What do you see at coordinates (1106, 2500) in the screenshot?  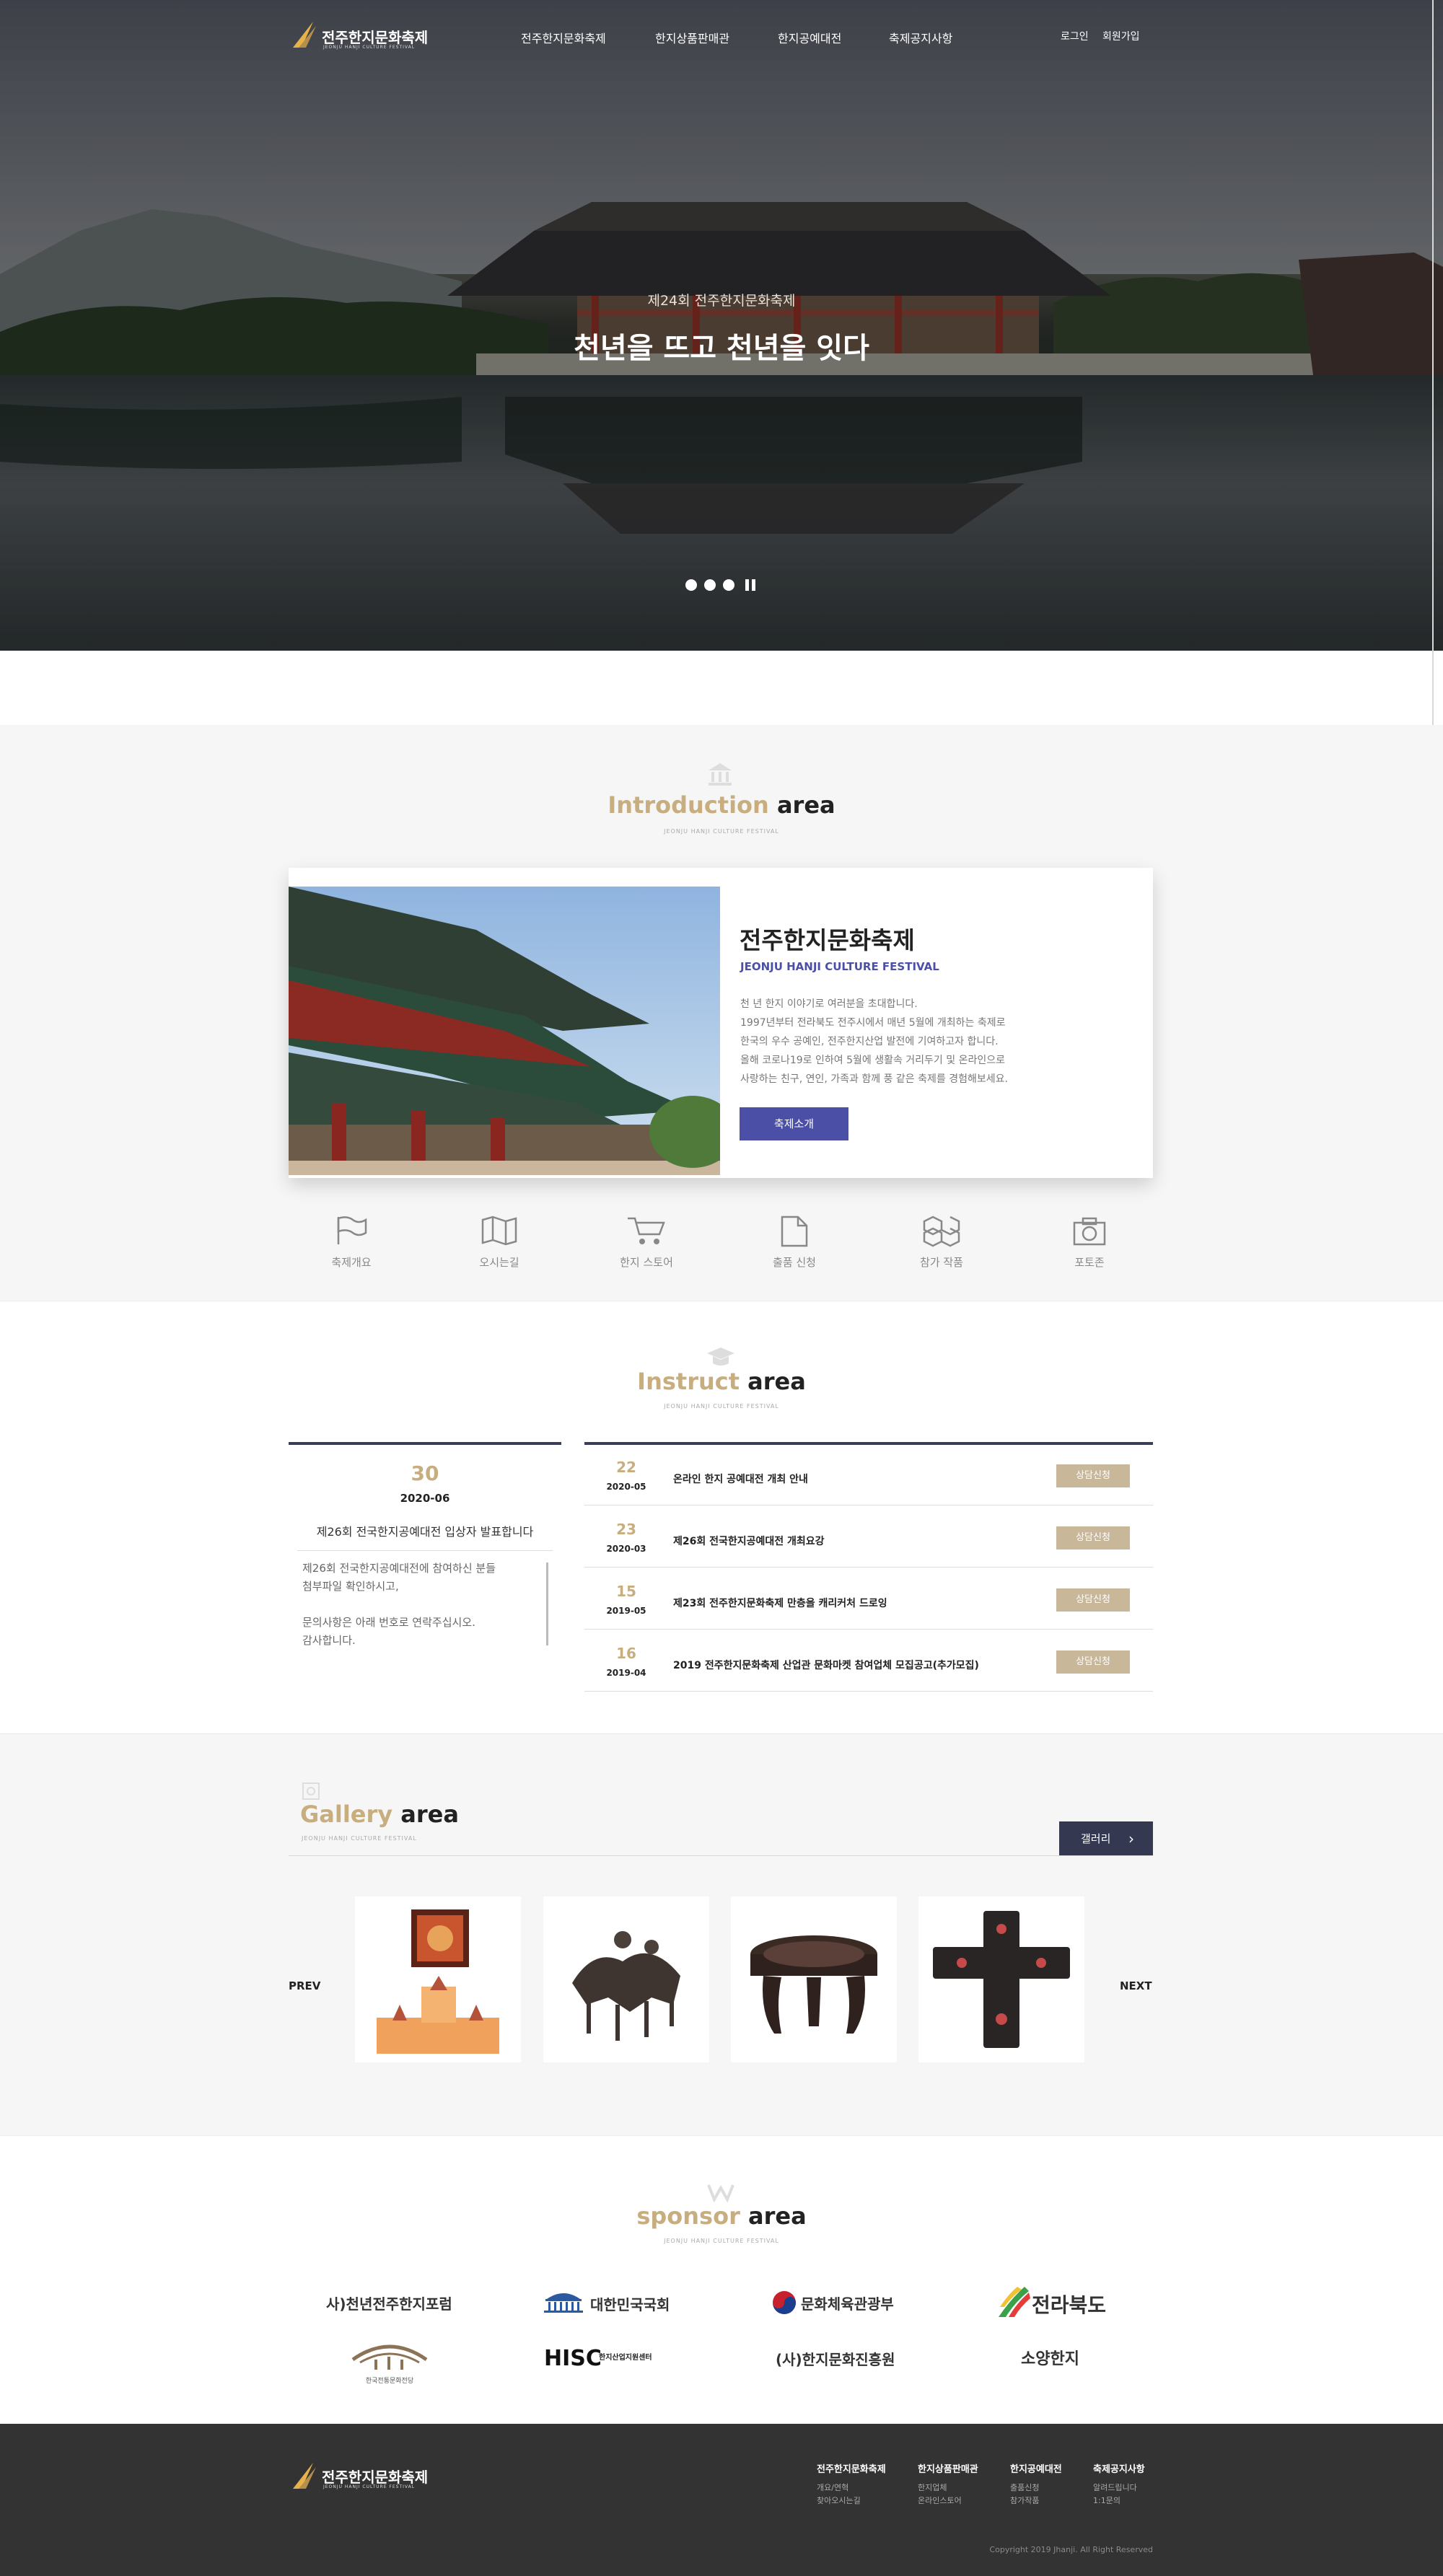 I see `footer-col4-link2: 1:1문의` at bounding box center [1106, 2500].